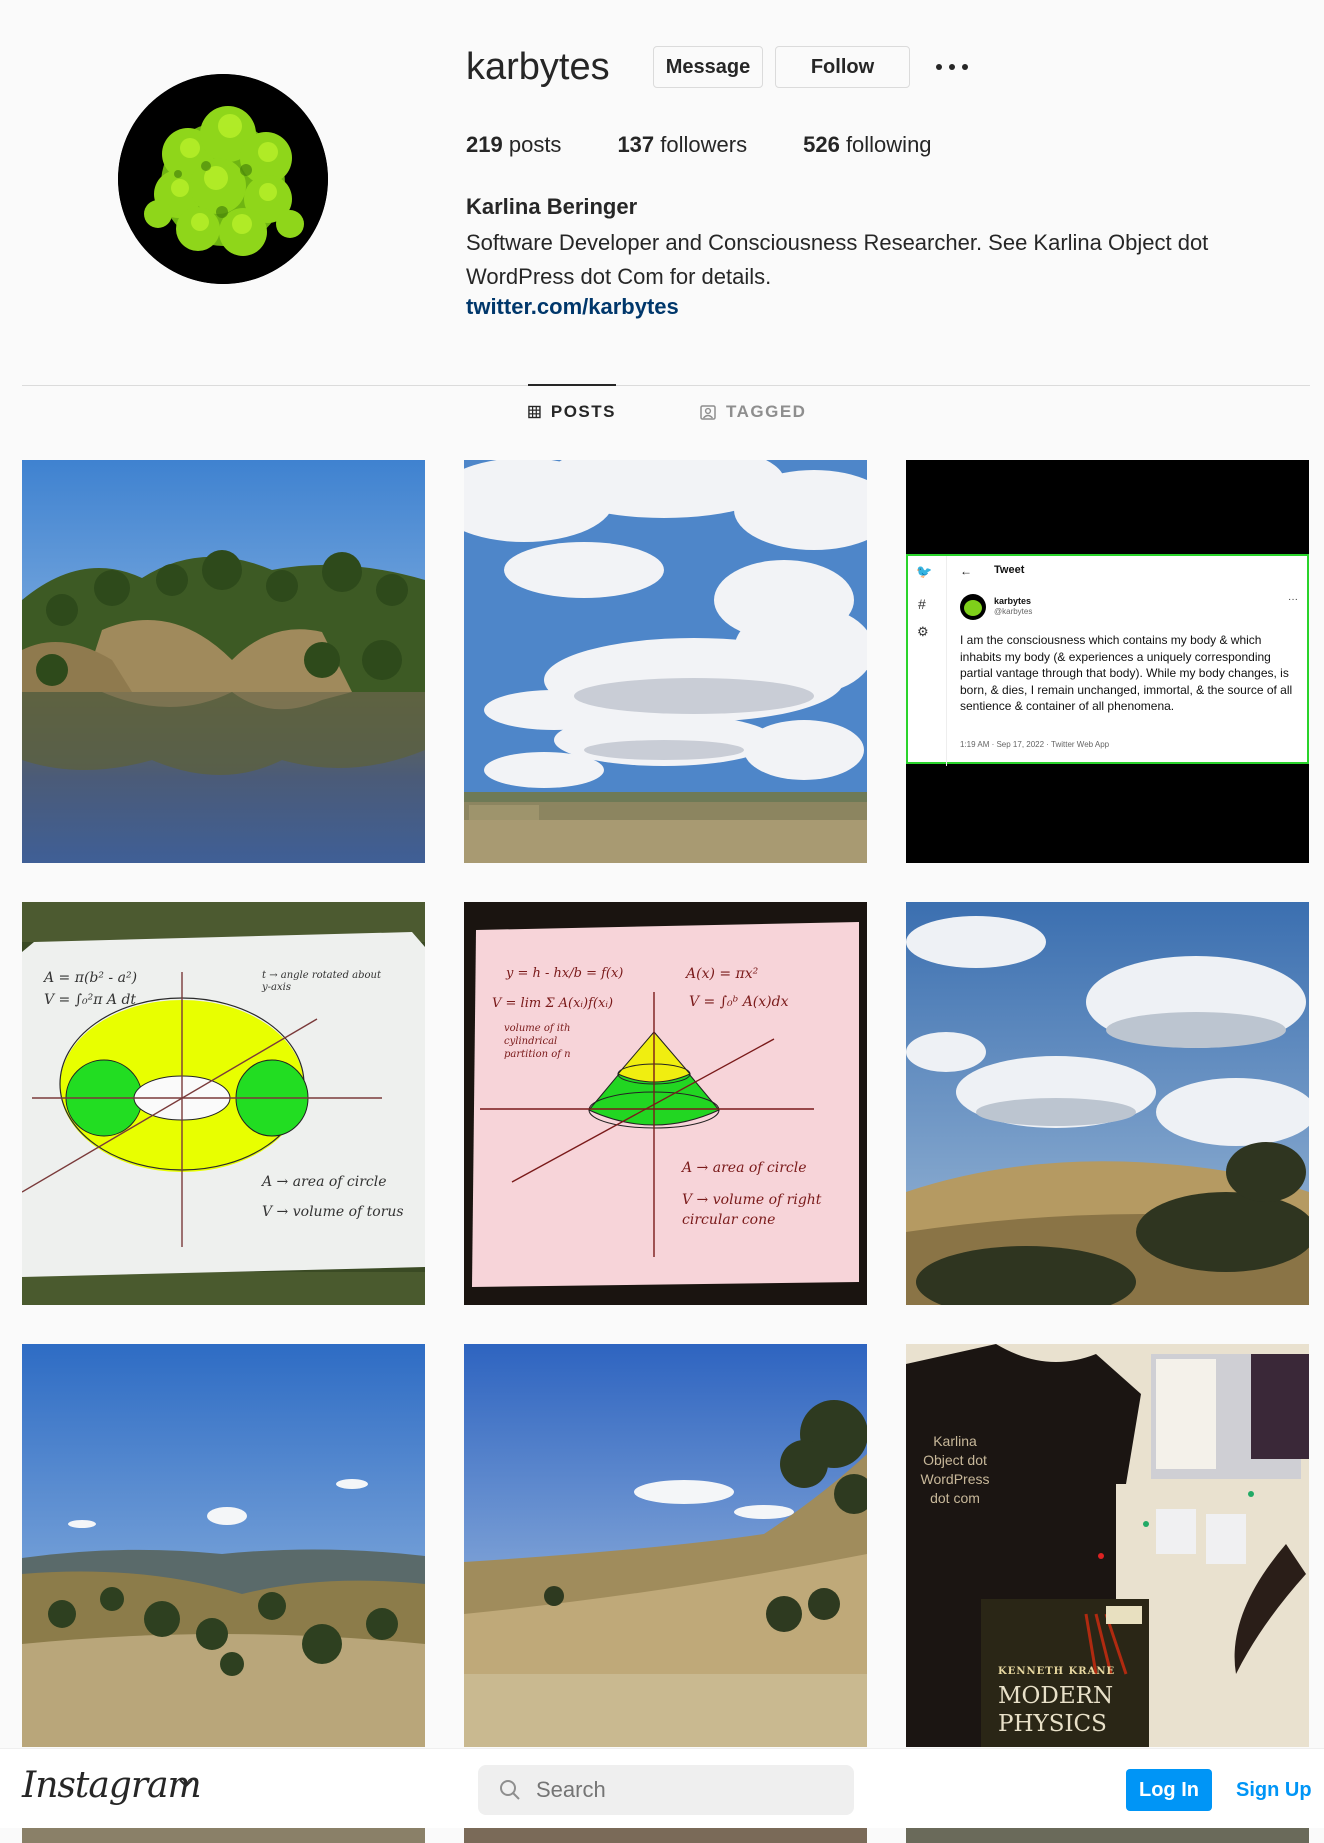  What do you see at coordinates (966, 571) in the screenshot?
I see `back-arrow-icon: ←` at bounding box center [966, 571].